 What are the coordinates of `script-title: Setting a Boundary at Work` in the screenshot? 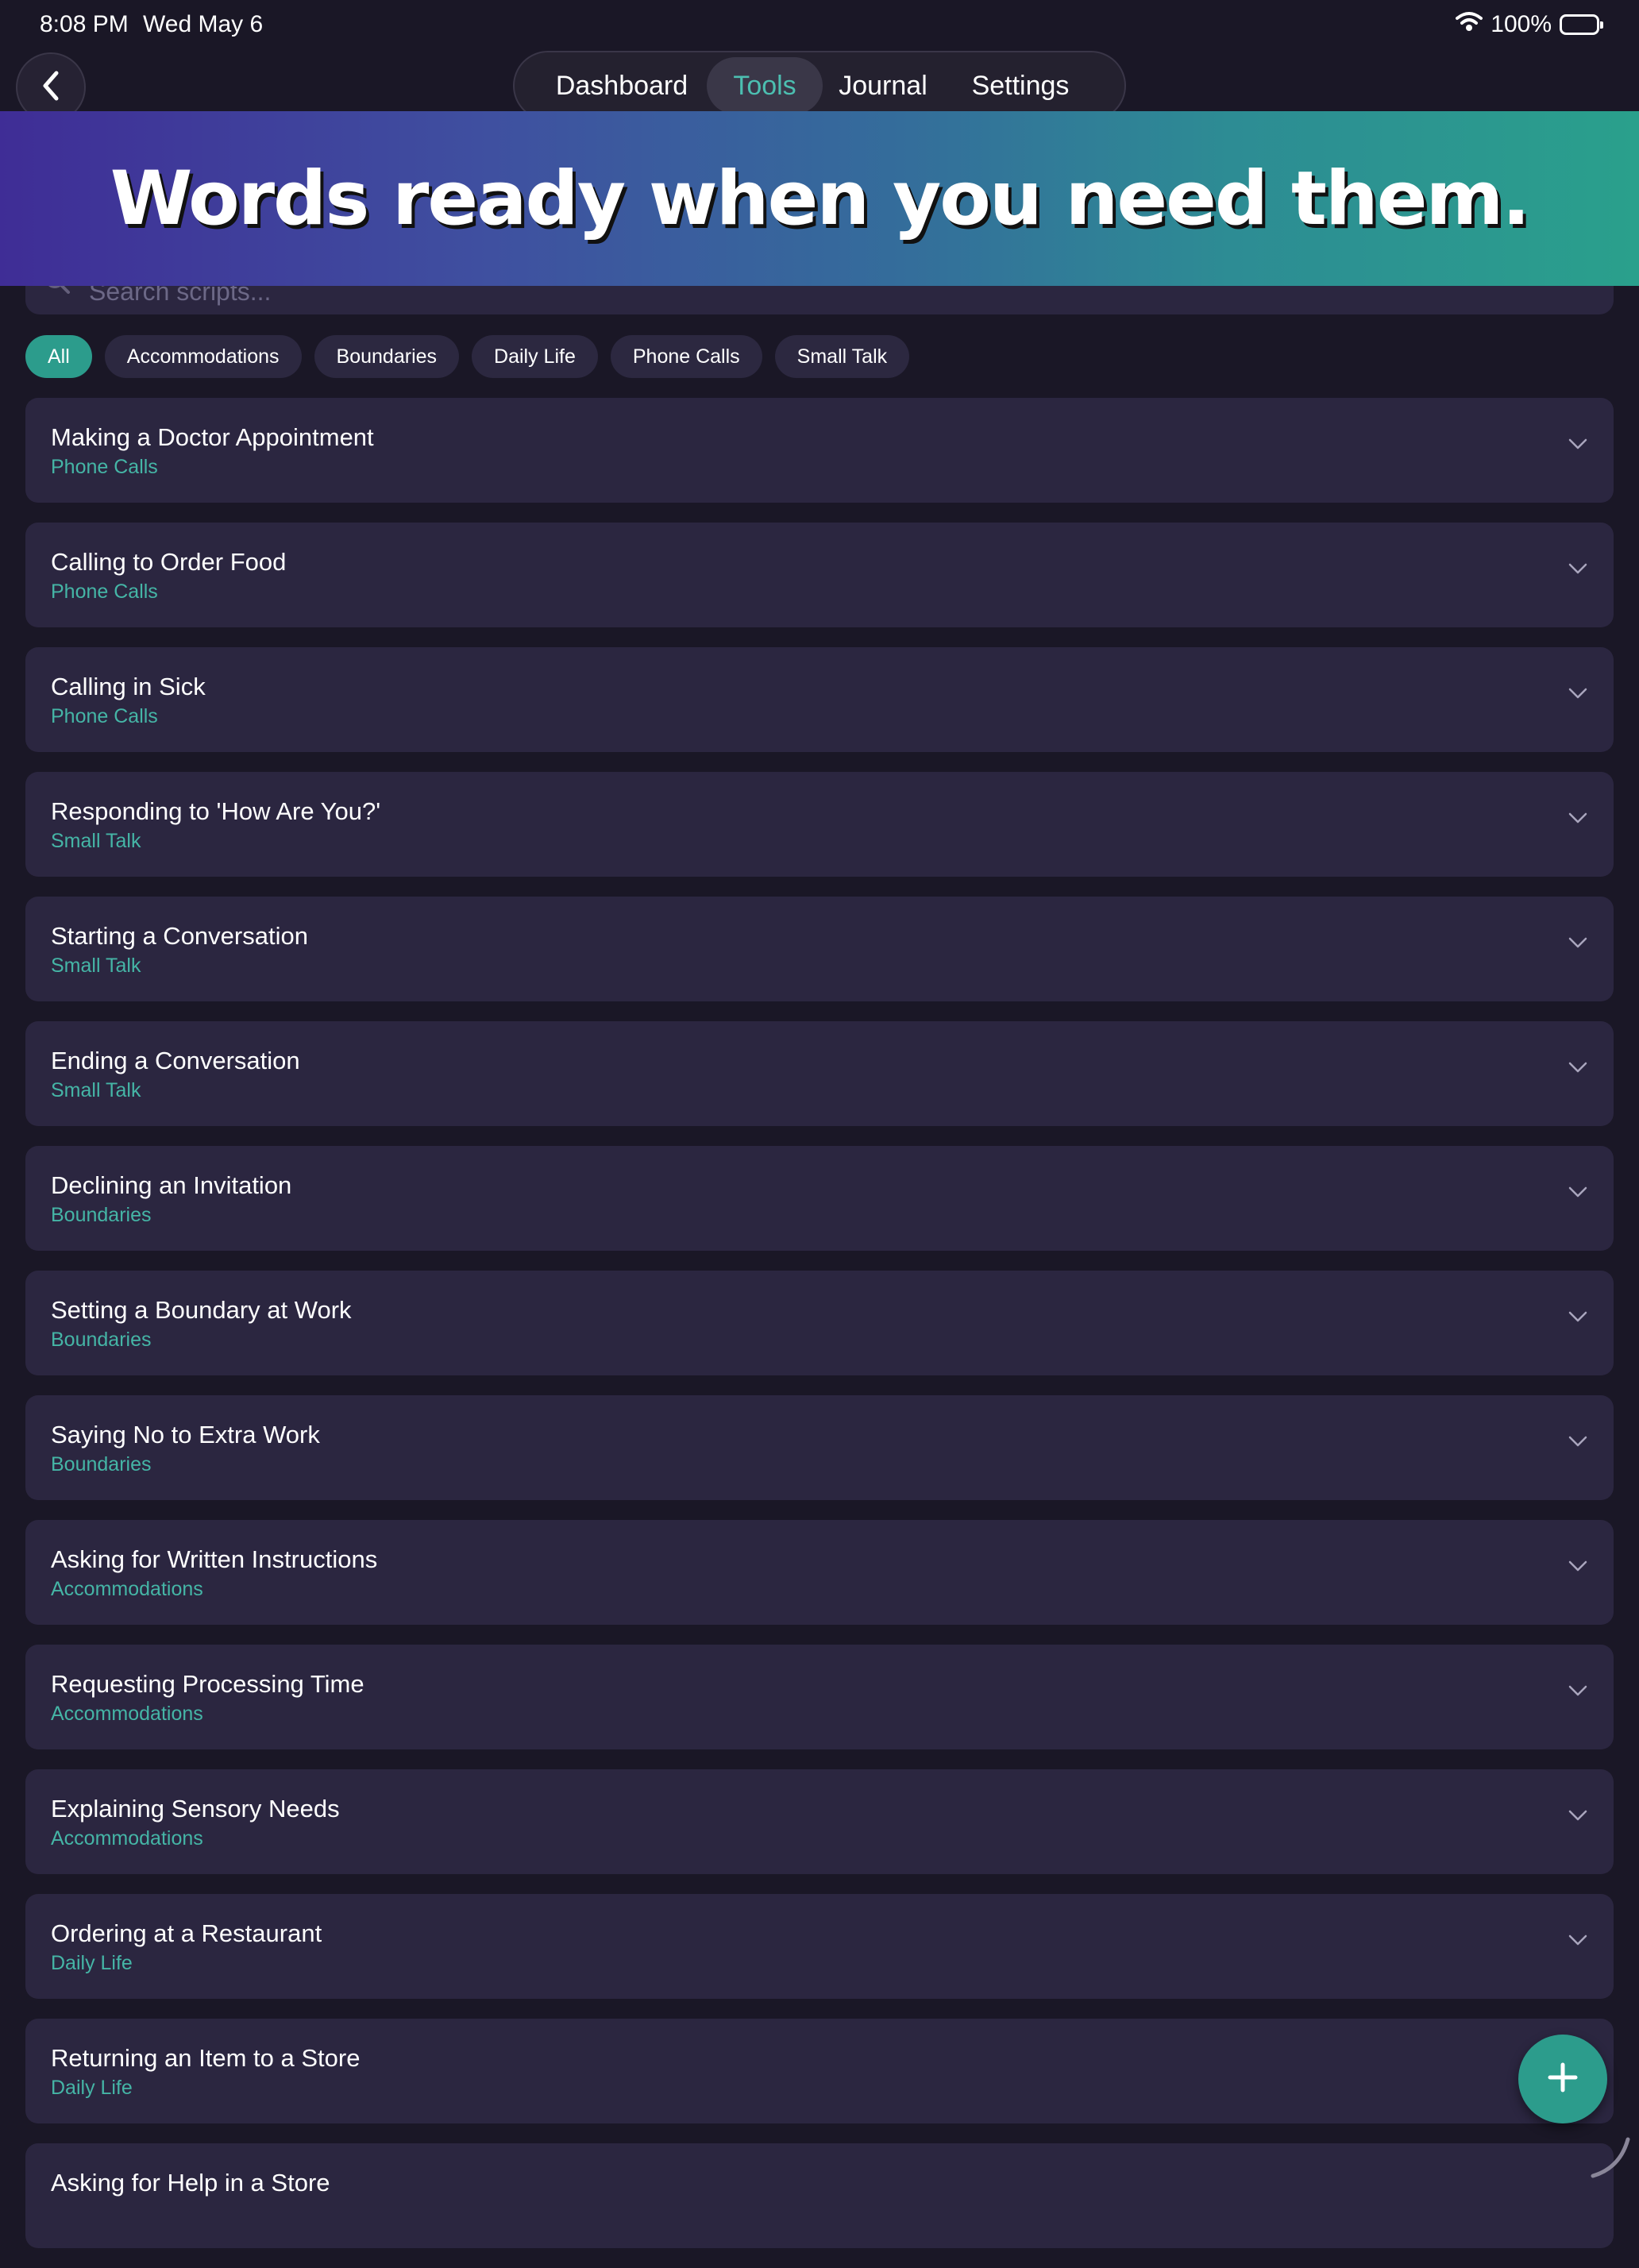 It's located at (201, 1310).